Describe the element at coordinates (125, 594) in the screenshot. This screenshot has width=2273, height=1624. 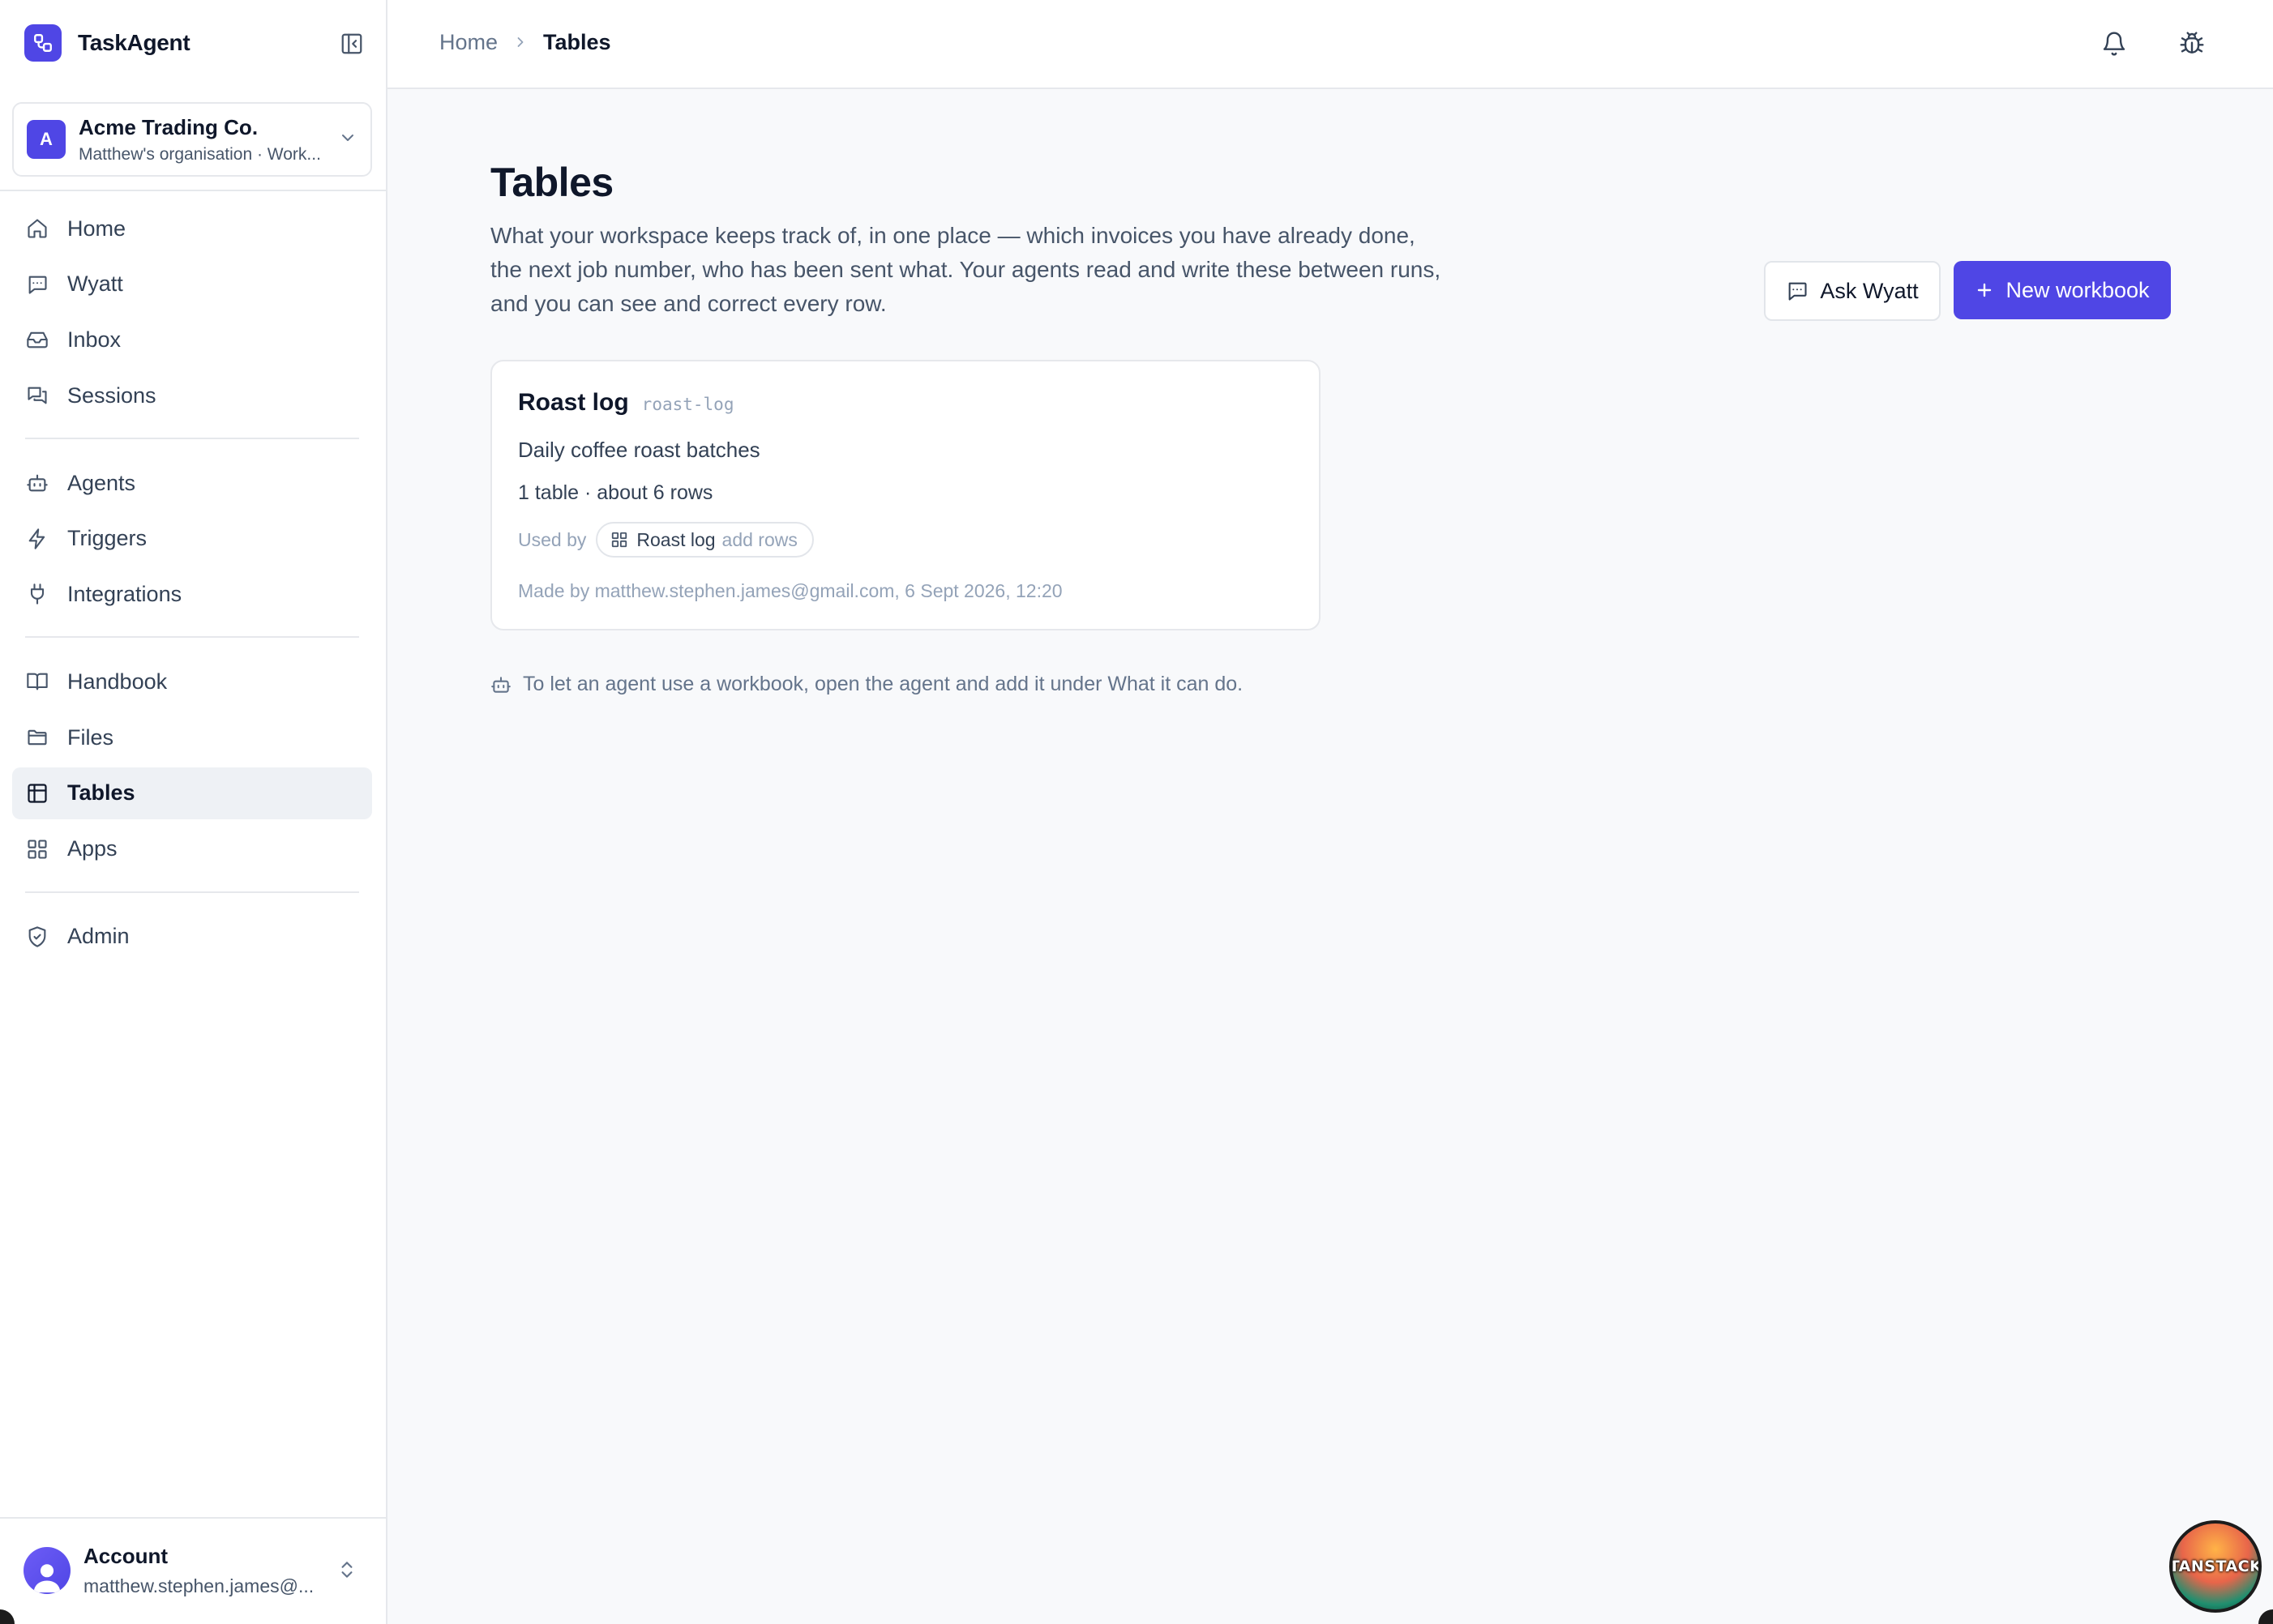
I see `sidebar-item-label: Integrations` at that location.